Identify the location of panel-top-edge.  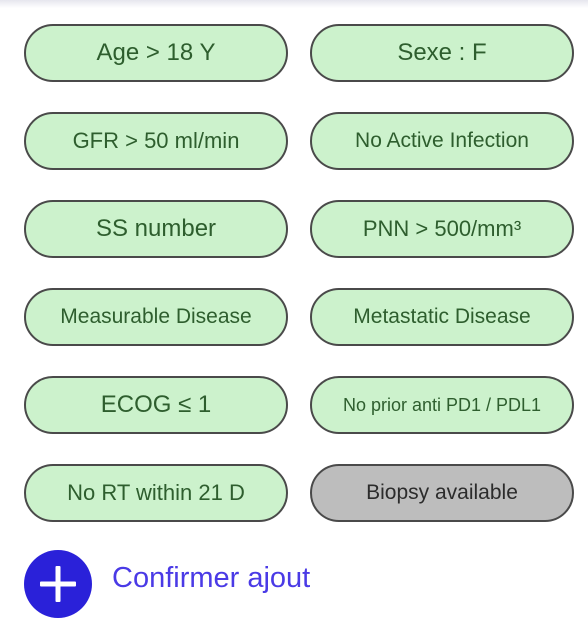
(294, 4).